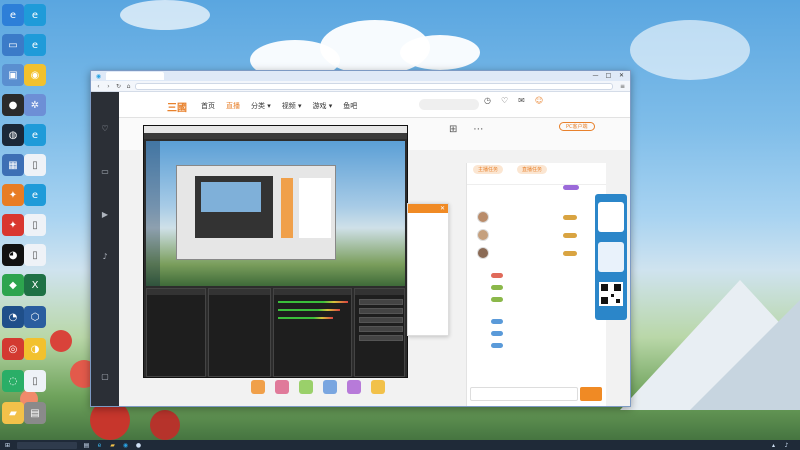  Describe the element at coordinates (135, 76) in the screenshot. I see `browser-tab` at that location.